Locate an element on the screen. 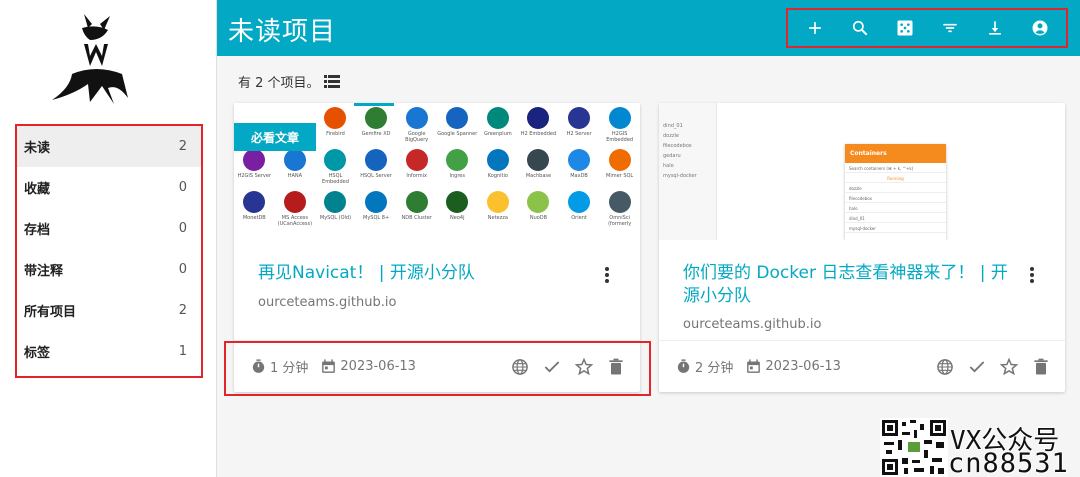 The height and width of the screenshot is (477, 1080). database-name: MonetDB is located at coordinates (254, 218).